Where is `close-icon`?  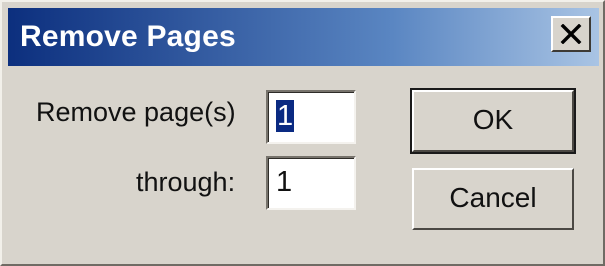
close-icon is located at coordinates (571, 34).